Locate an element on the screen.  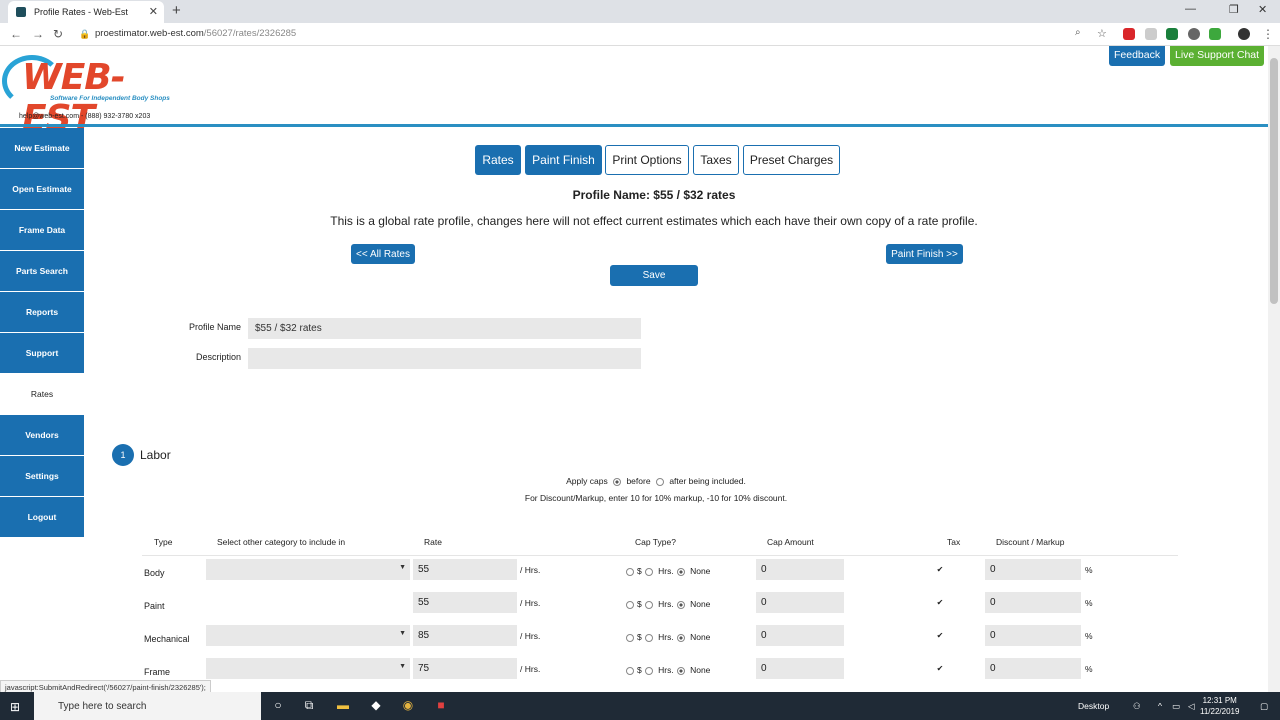
minimize-icon: — is located at coordinates (1190, 9).